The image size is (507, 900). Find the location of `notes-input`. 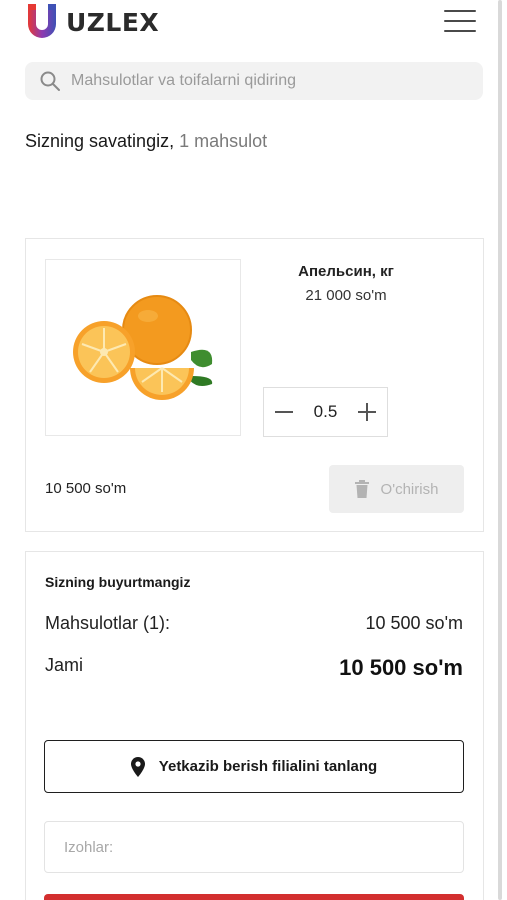

notes-input is located at coordinates (254, 847).